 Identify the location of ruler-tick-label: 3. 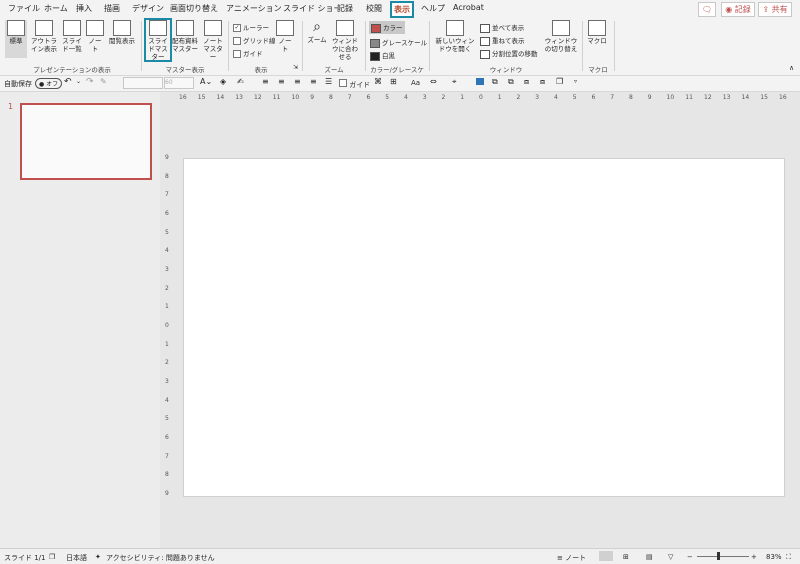
(167, 269).